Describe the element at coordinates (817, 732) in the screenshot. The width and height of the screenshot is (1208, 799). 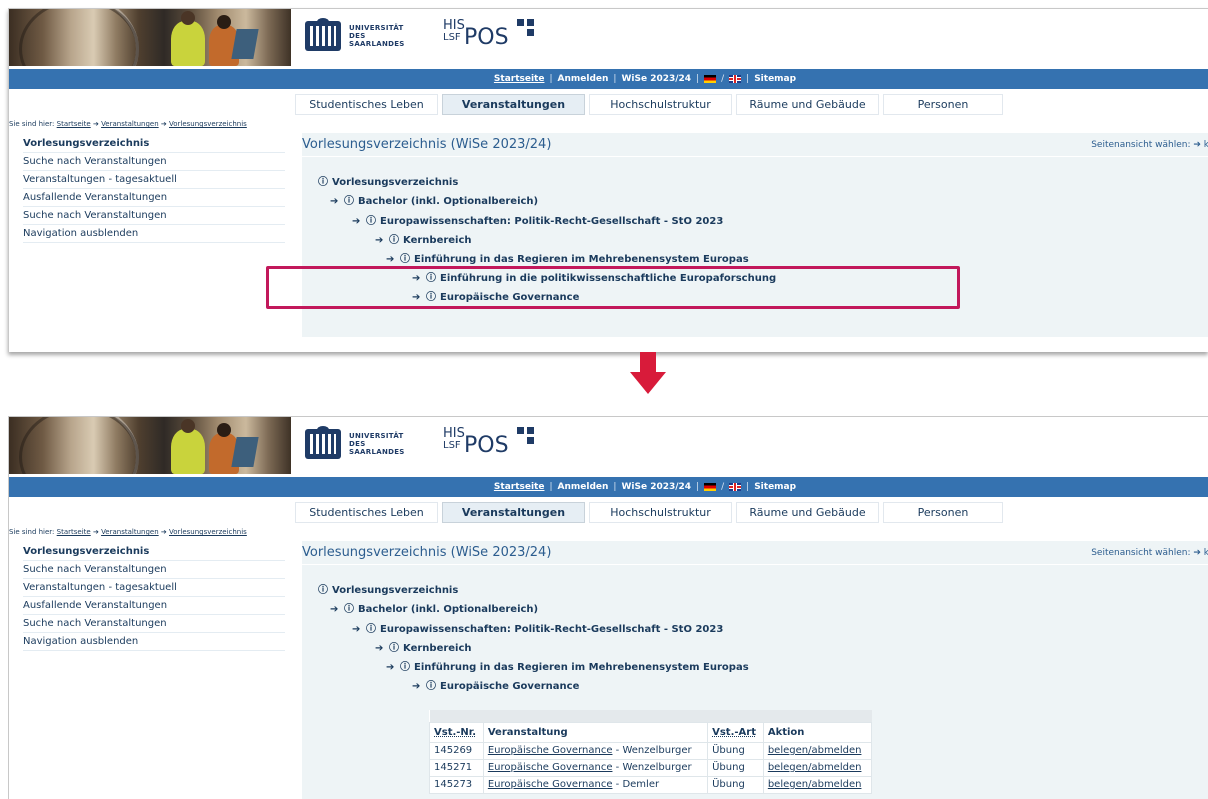
I see `column-header-aktion: Aktion` at that location.